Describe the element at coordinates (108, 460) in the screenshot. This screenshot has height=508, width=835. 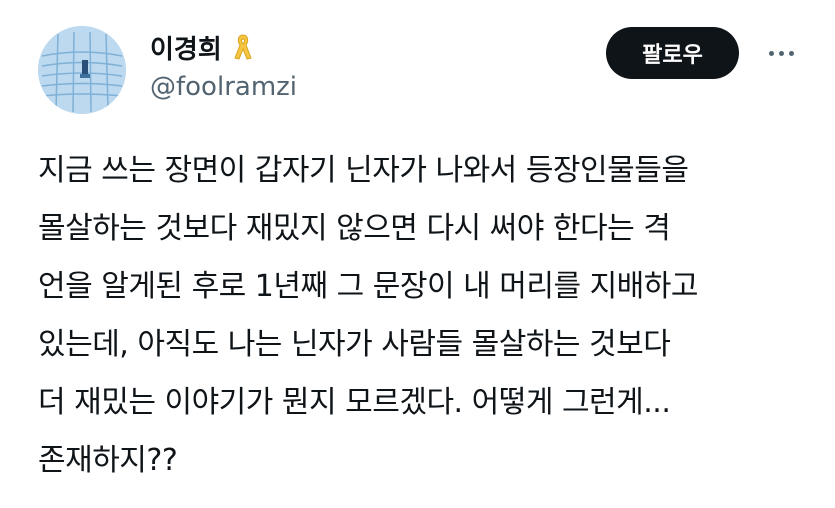
I see `tweet-text-line: 존재하지??` at that location.